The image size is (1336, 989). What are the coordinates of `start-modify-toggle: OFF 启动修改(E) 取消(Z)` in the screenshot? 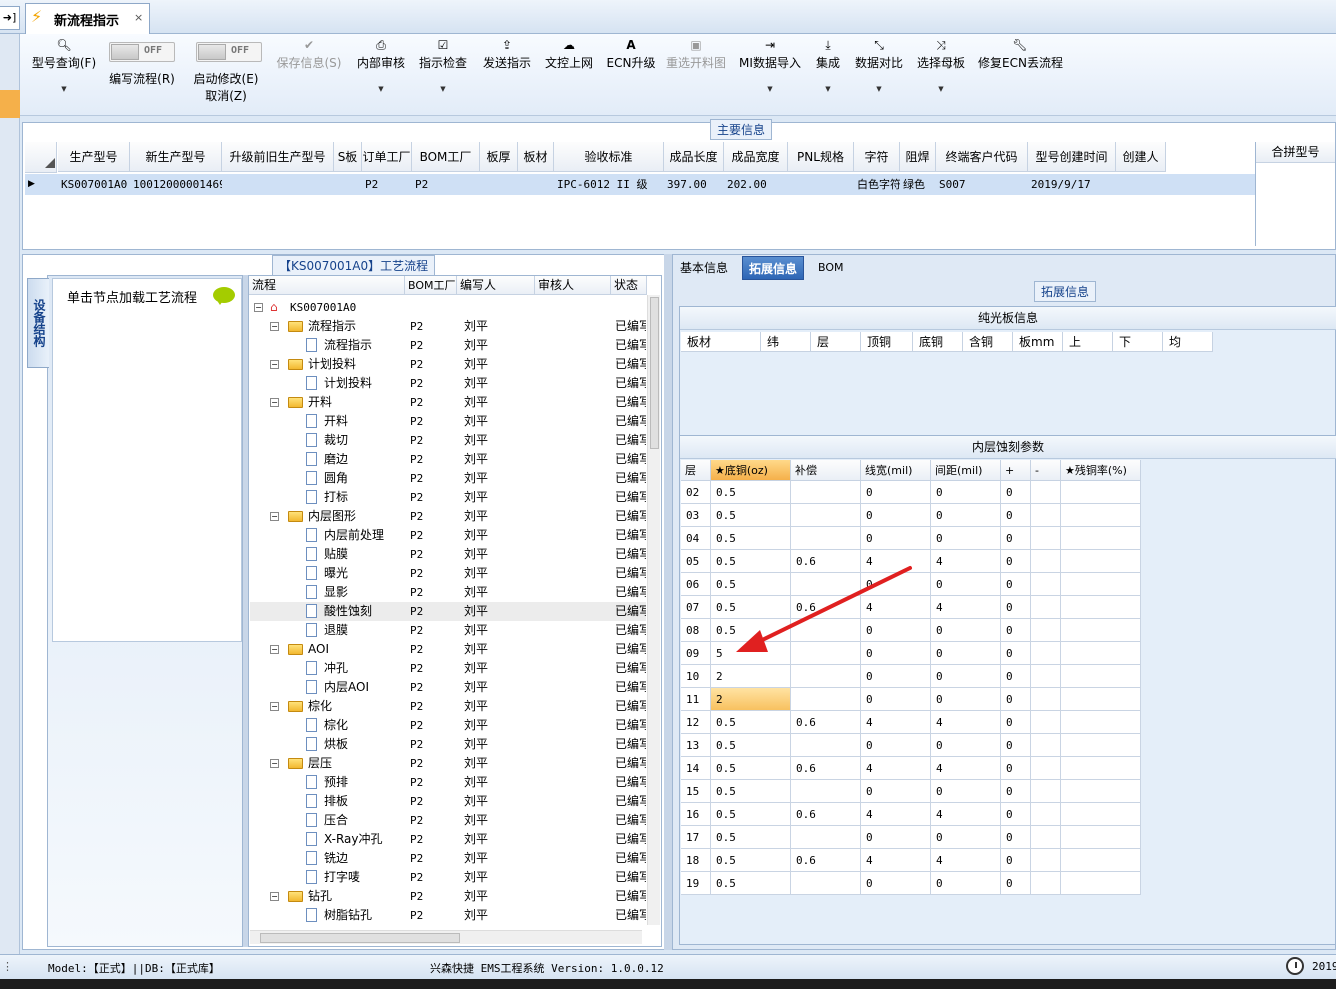 It's located at (226, 75).